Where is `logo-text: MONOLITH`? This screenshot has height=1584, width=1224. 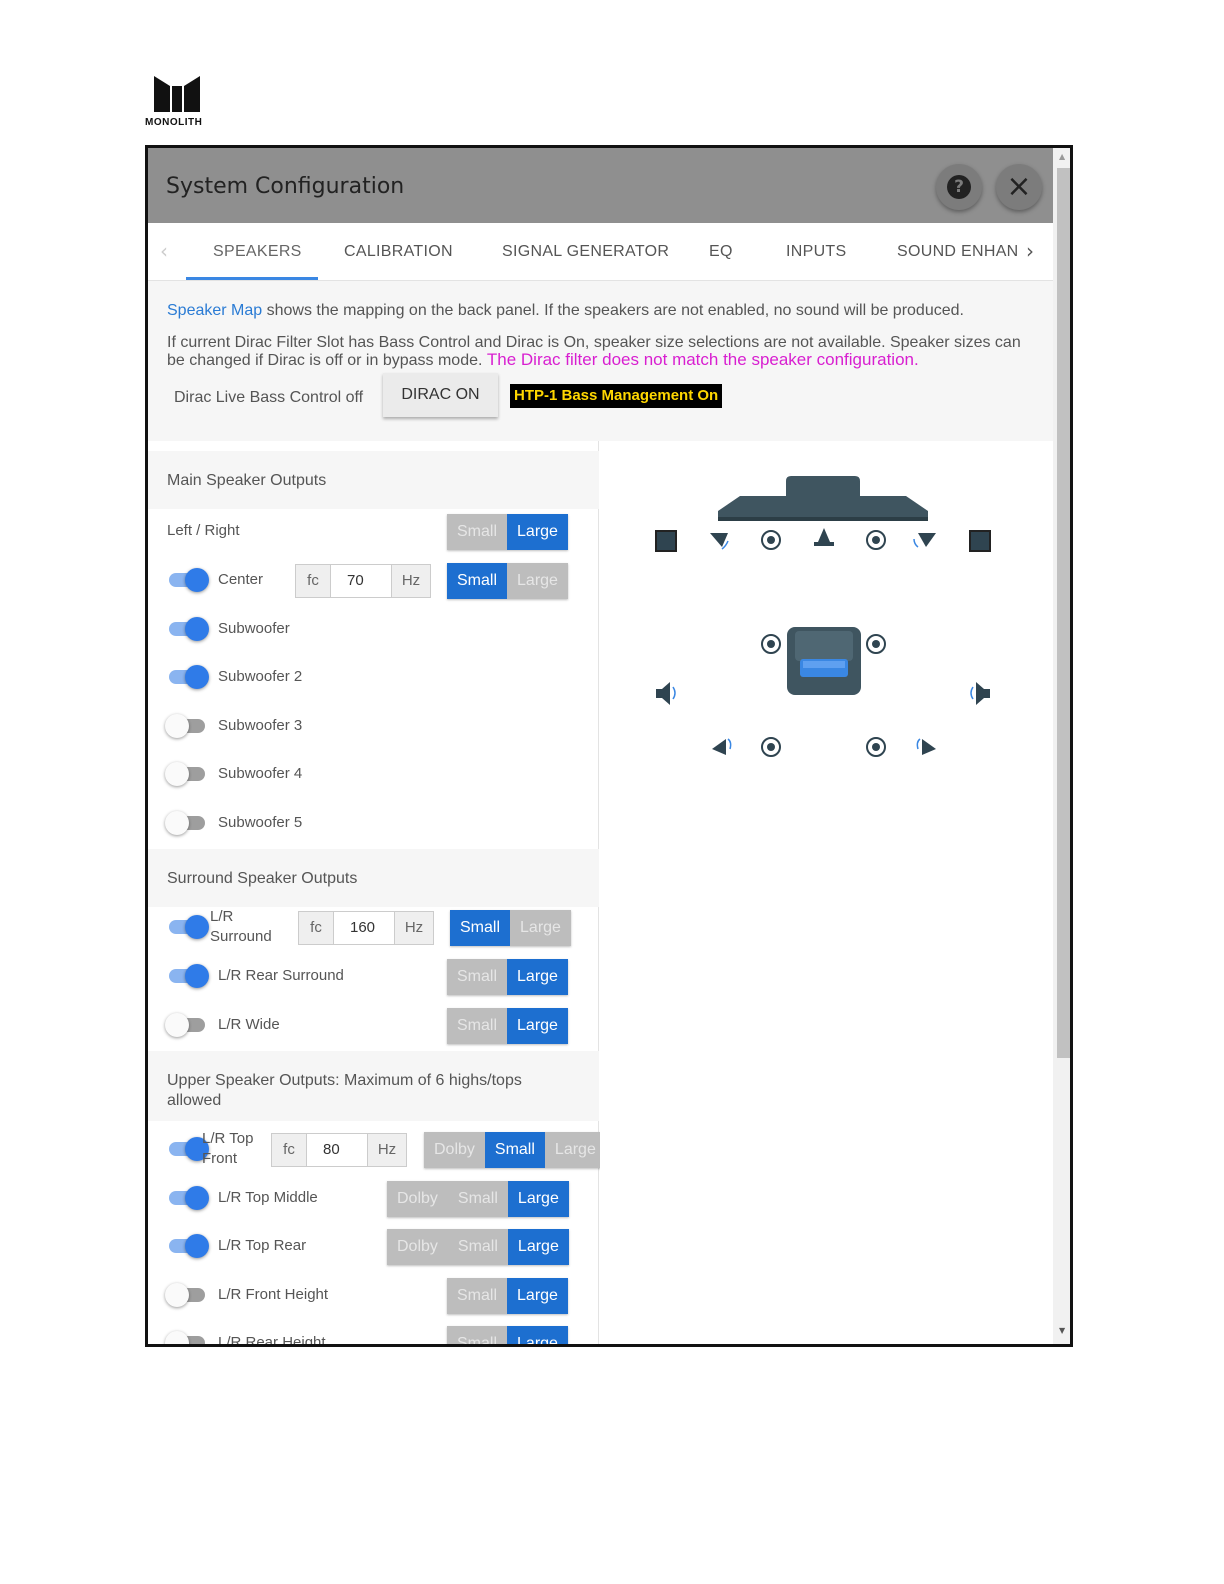 logo-text: MONOLITH is located at coordinates (174, 122).